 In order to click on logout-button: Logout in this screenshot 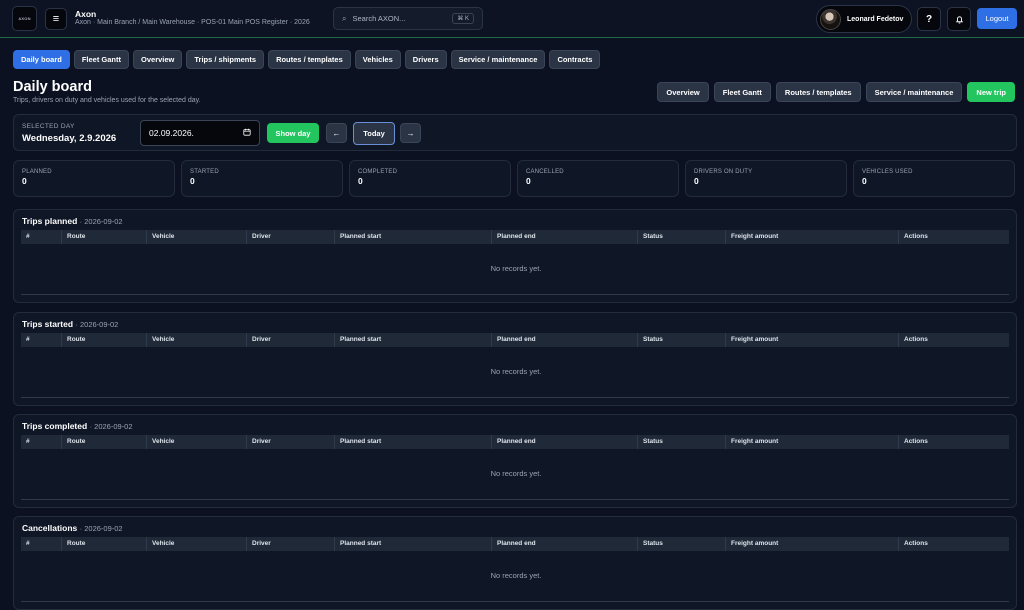, I will do `click(997, 18)`.